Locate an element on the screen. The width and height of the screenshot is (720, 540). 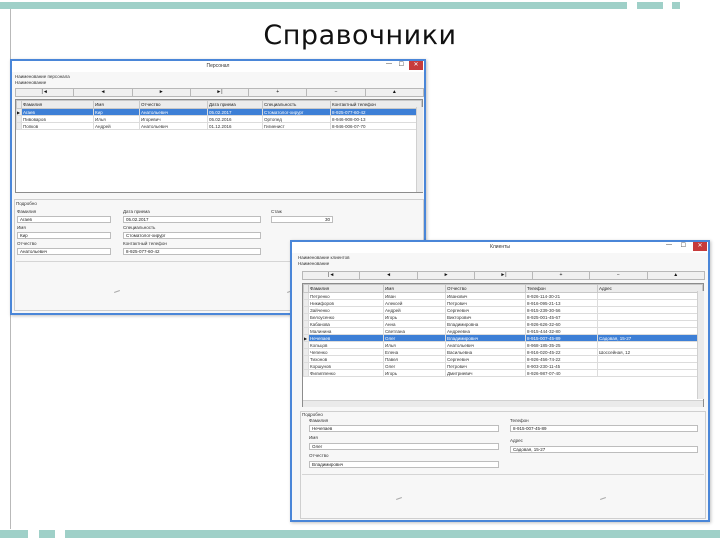
table-cell: Павел is located at coordinates (414, 359).